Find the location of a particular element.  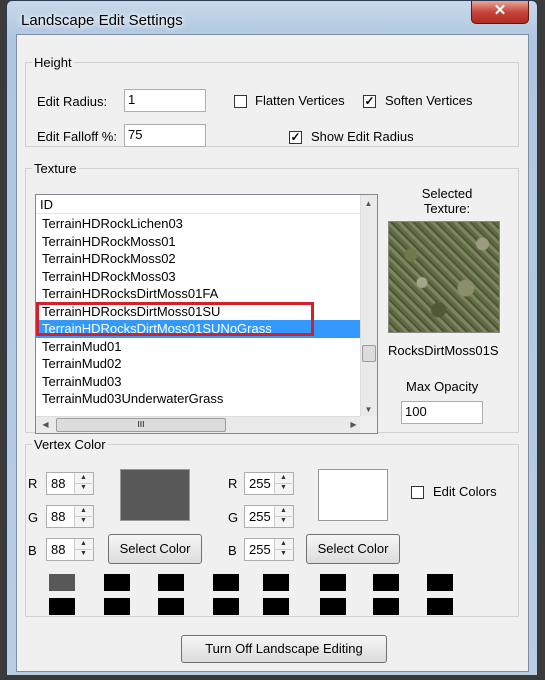

selected-texture-name: RocksDirtMoss01S is located at coordinates (443, 350).